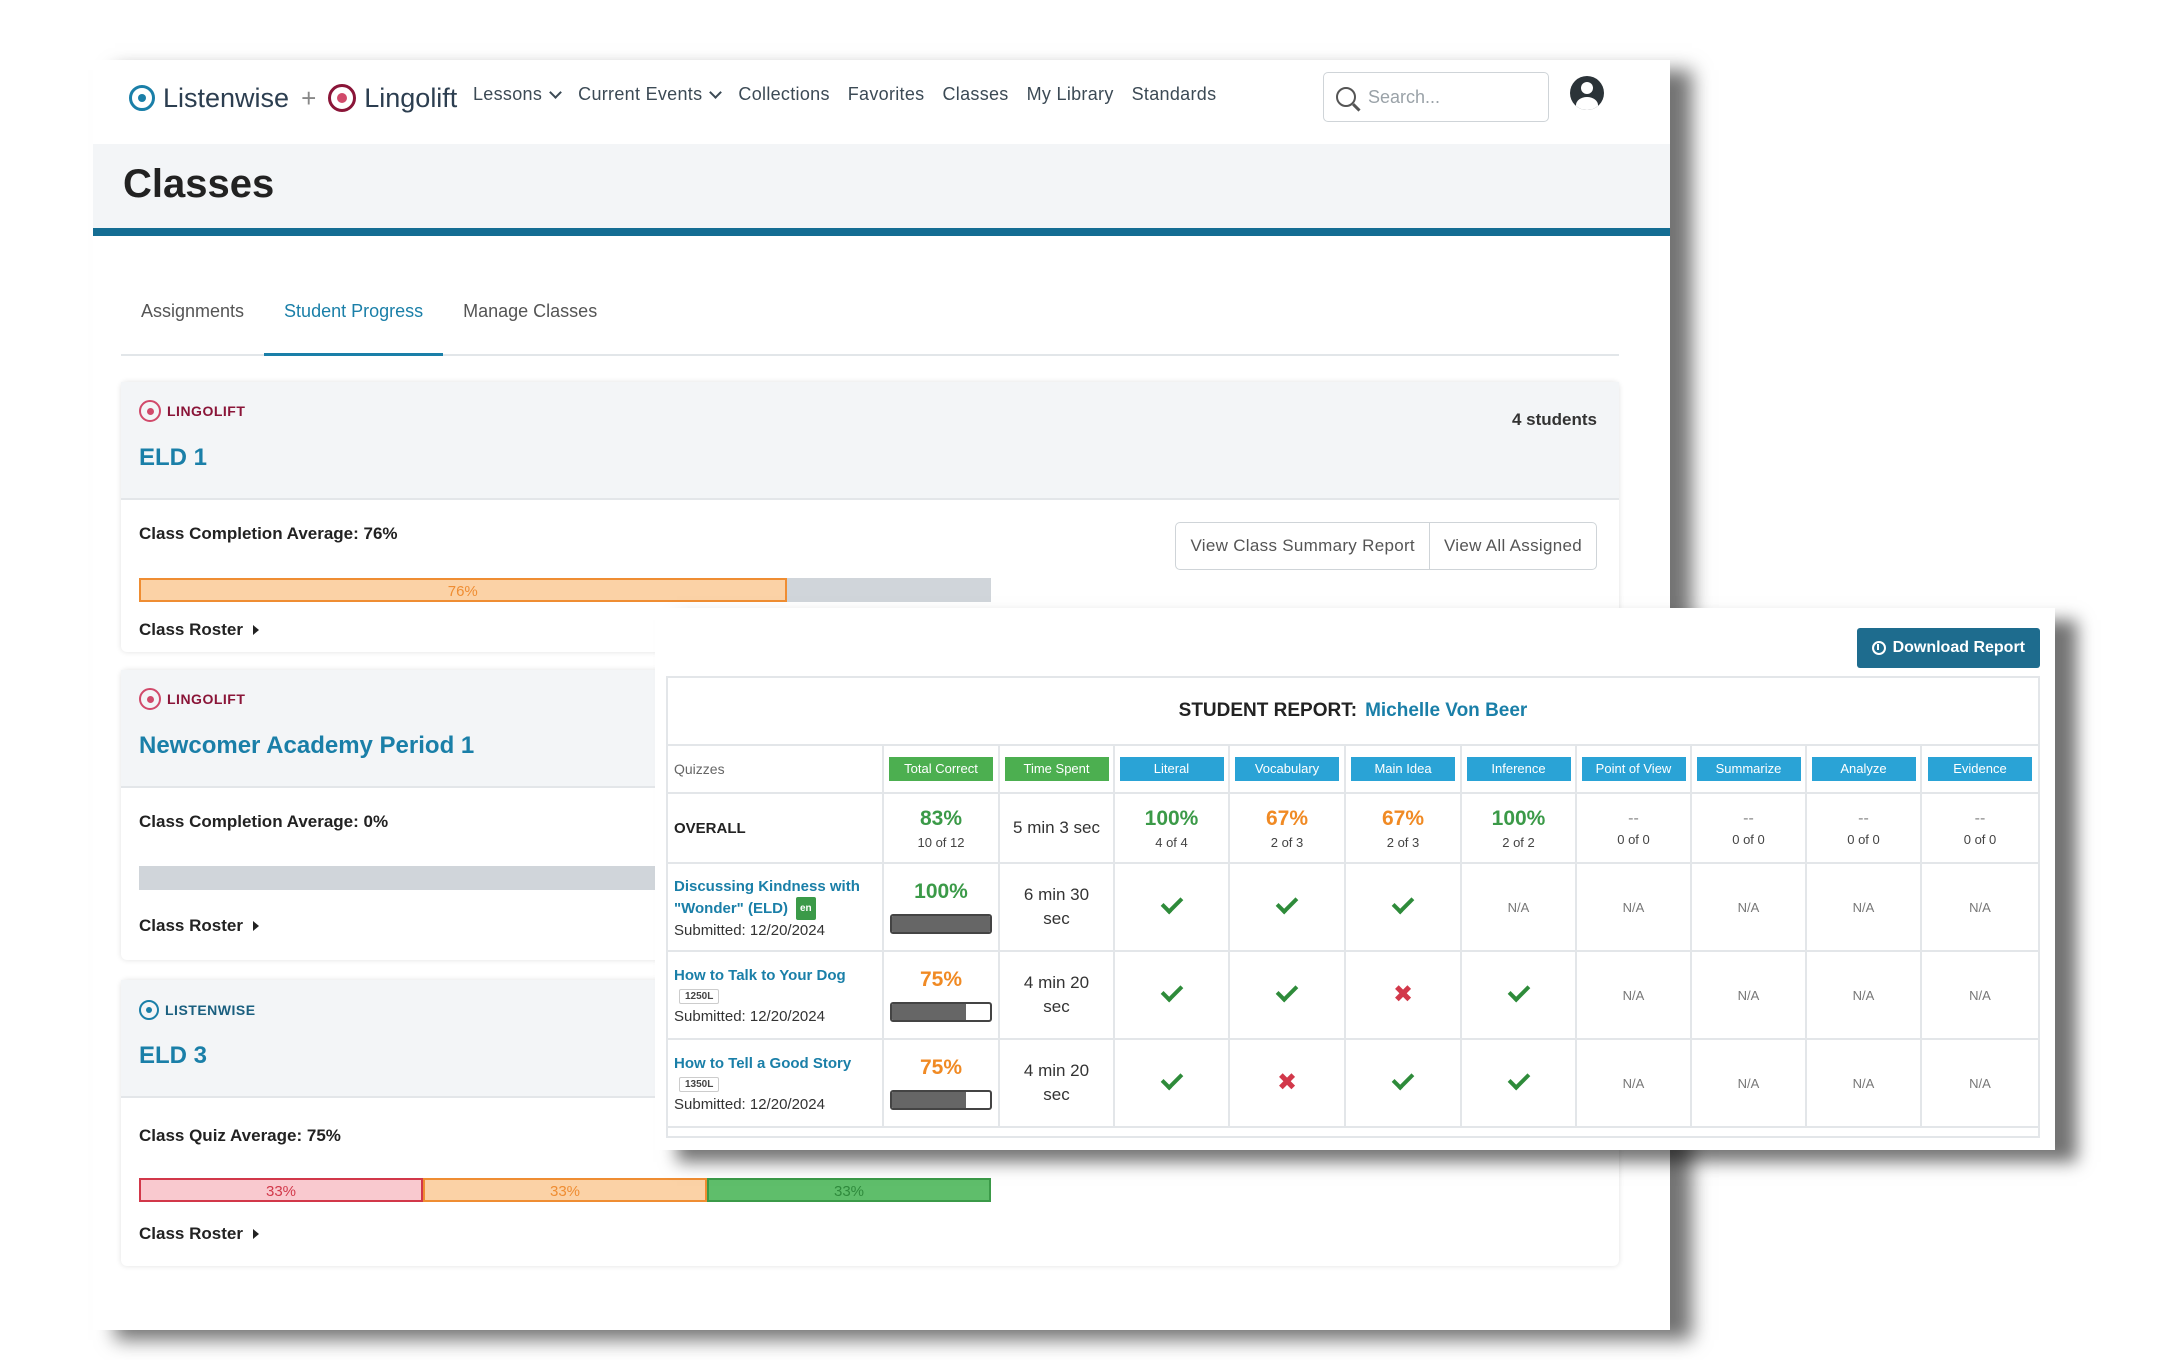  I want to click on column-header-time-spent: Time Spent, so click(1056, 769).